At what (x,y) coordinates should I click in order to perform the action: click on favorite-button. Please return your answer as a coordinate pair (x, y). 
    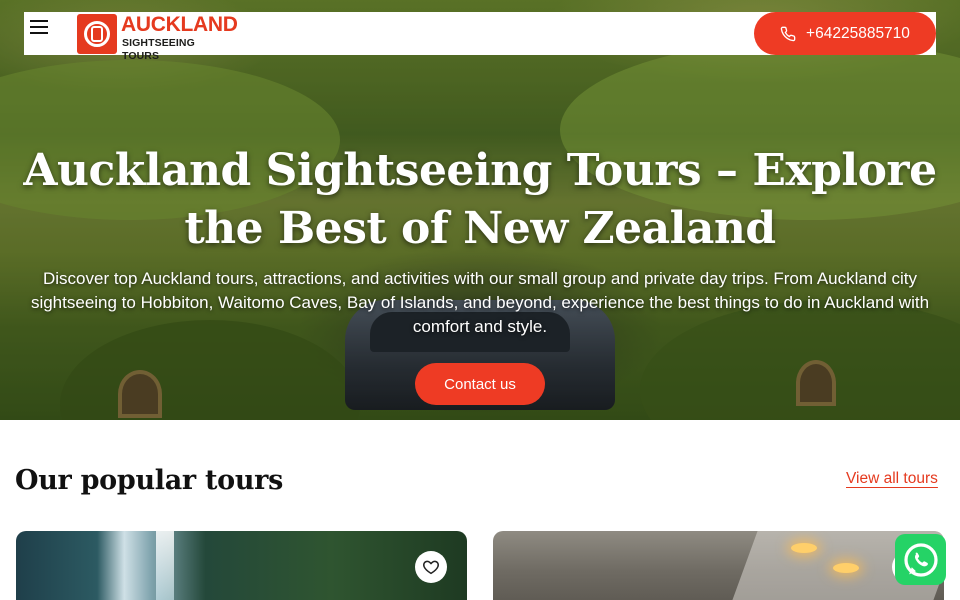
    Looking at the image, I should click on (431, 567).